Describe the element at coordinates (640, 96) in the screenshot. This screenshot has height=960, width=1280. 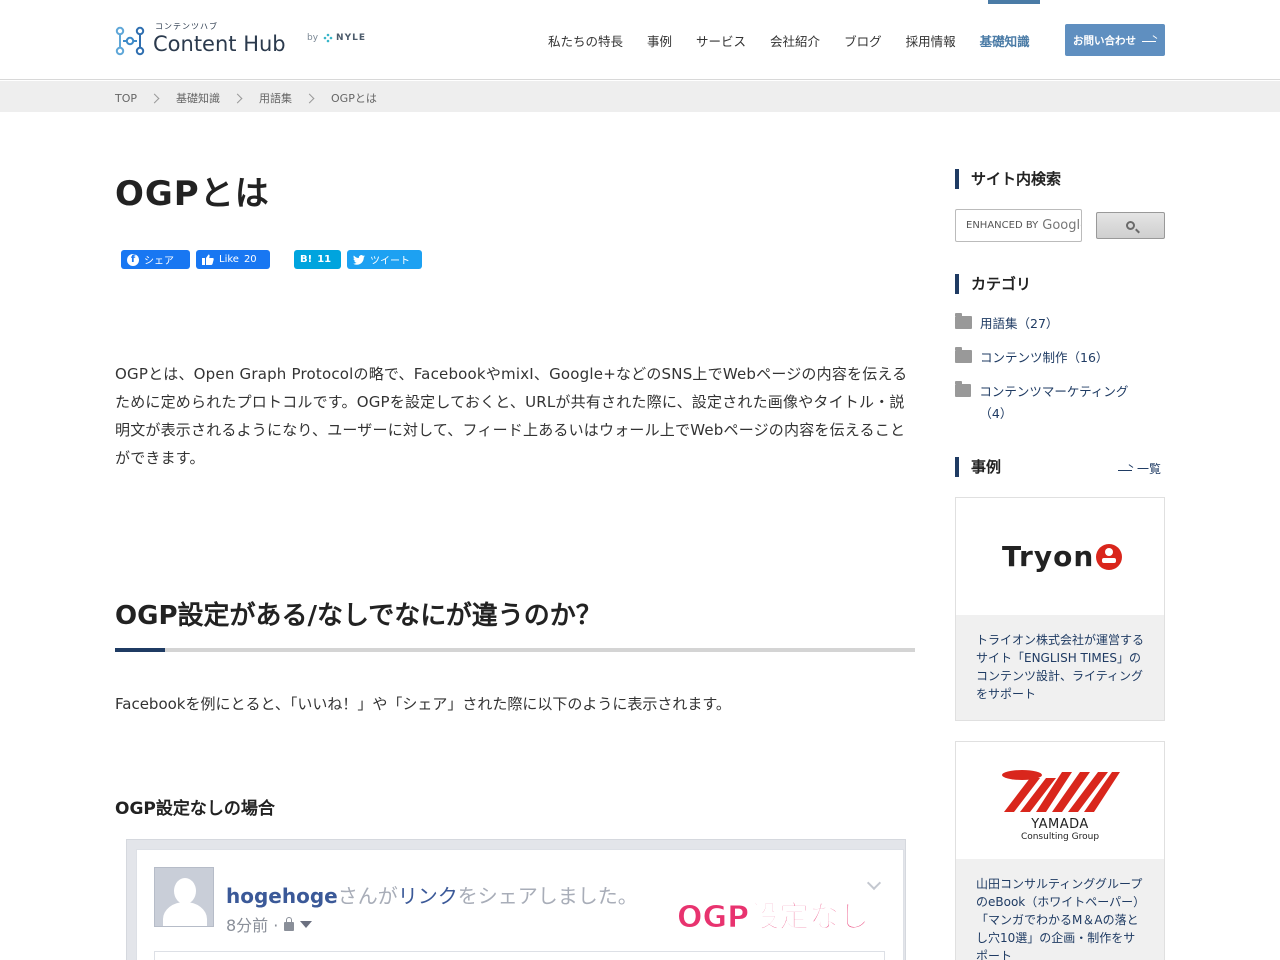
I see `breadcrumb-bar: TOP 基礎知識 用語集 OGPとは` at that location.